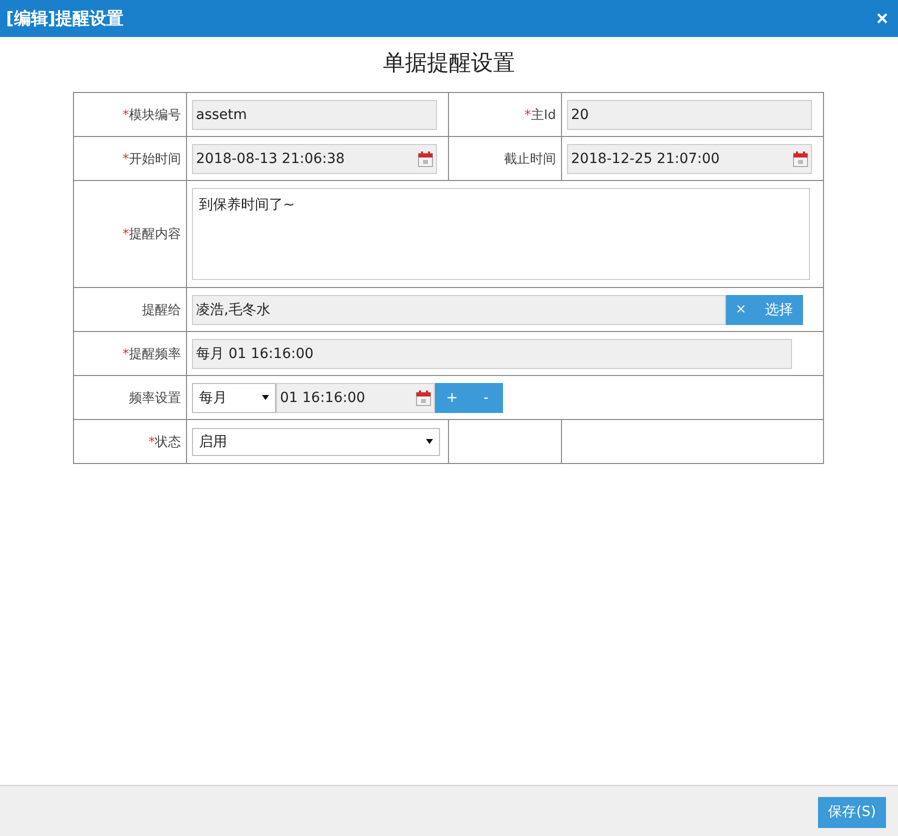 Image resolution: width=898 pixels, height=836 pixels. Describe the element at coordinates (540, 115) in the screenshot. I see `field-label: *主Id` at that location.